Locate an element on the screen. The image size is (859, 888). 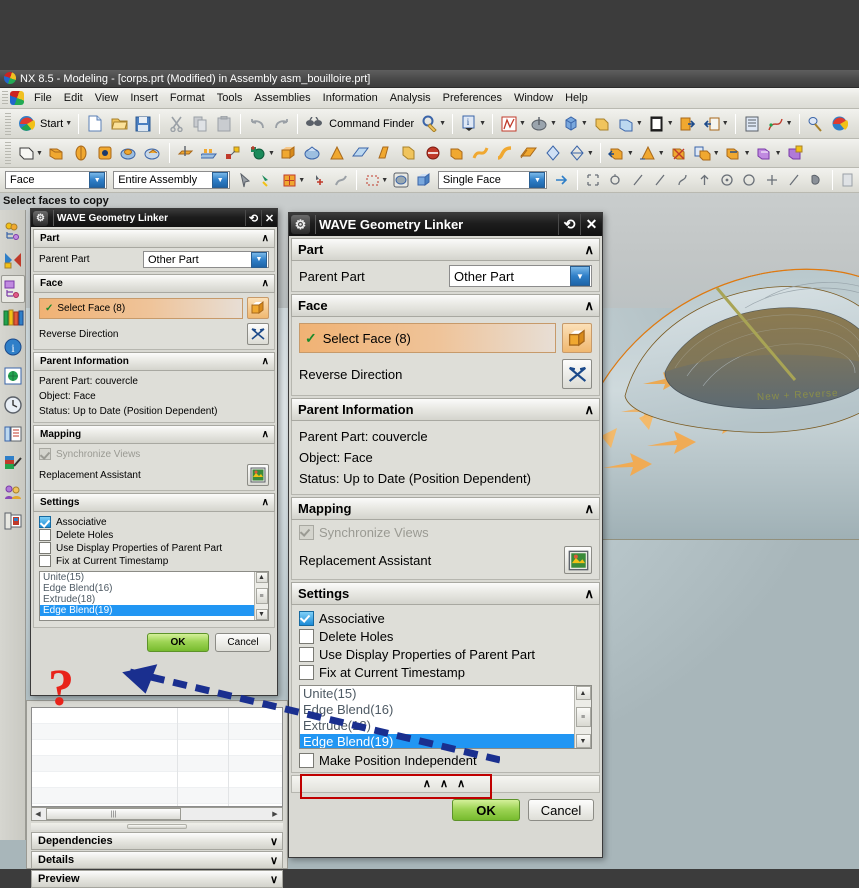
group-header-parent-information: Parent Information ∧ is located at coordinates (445, 409).